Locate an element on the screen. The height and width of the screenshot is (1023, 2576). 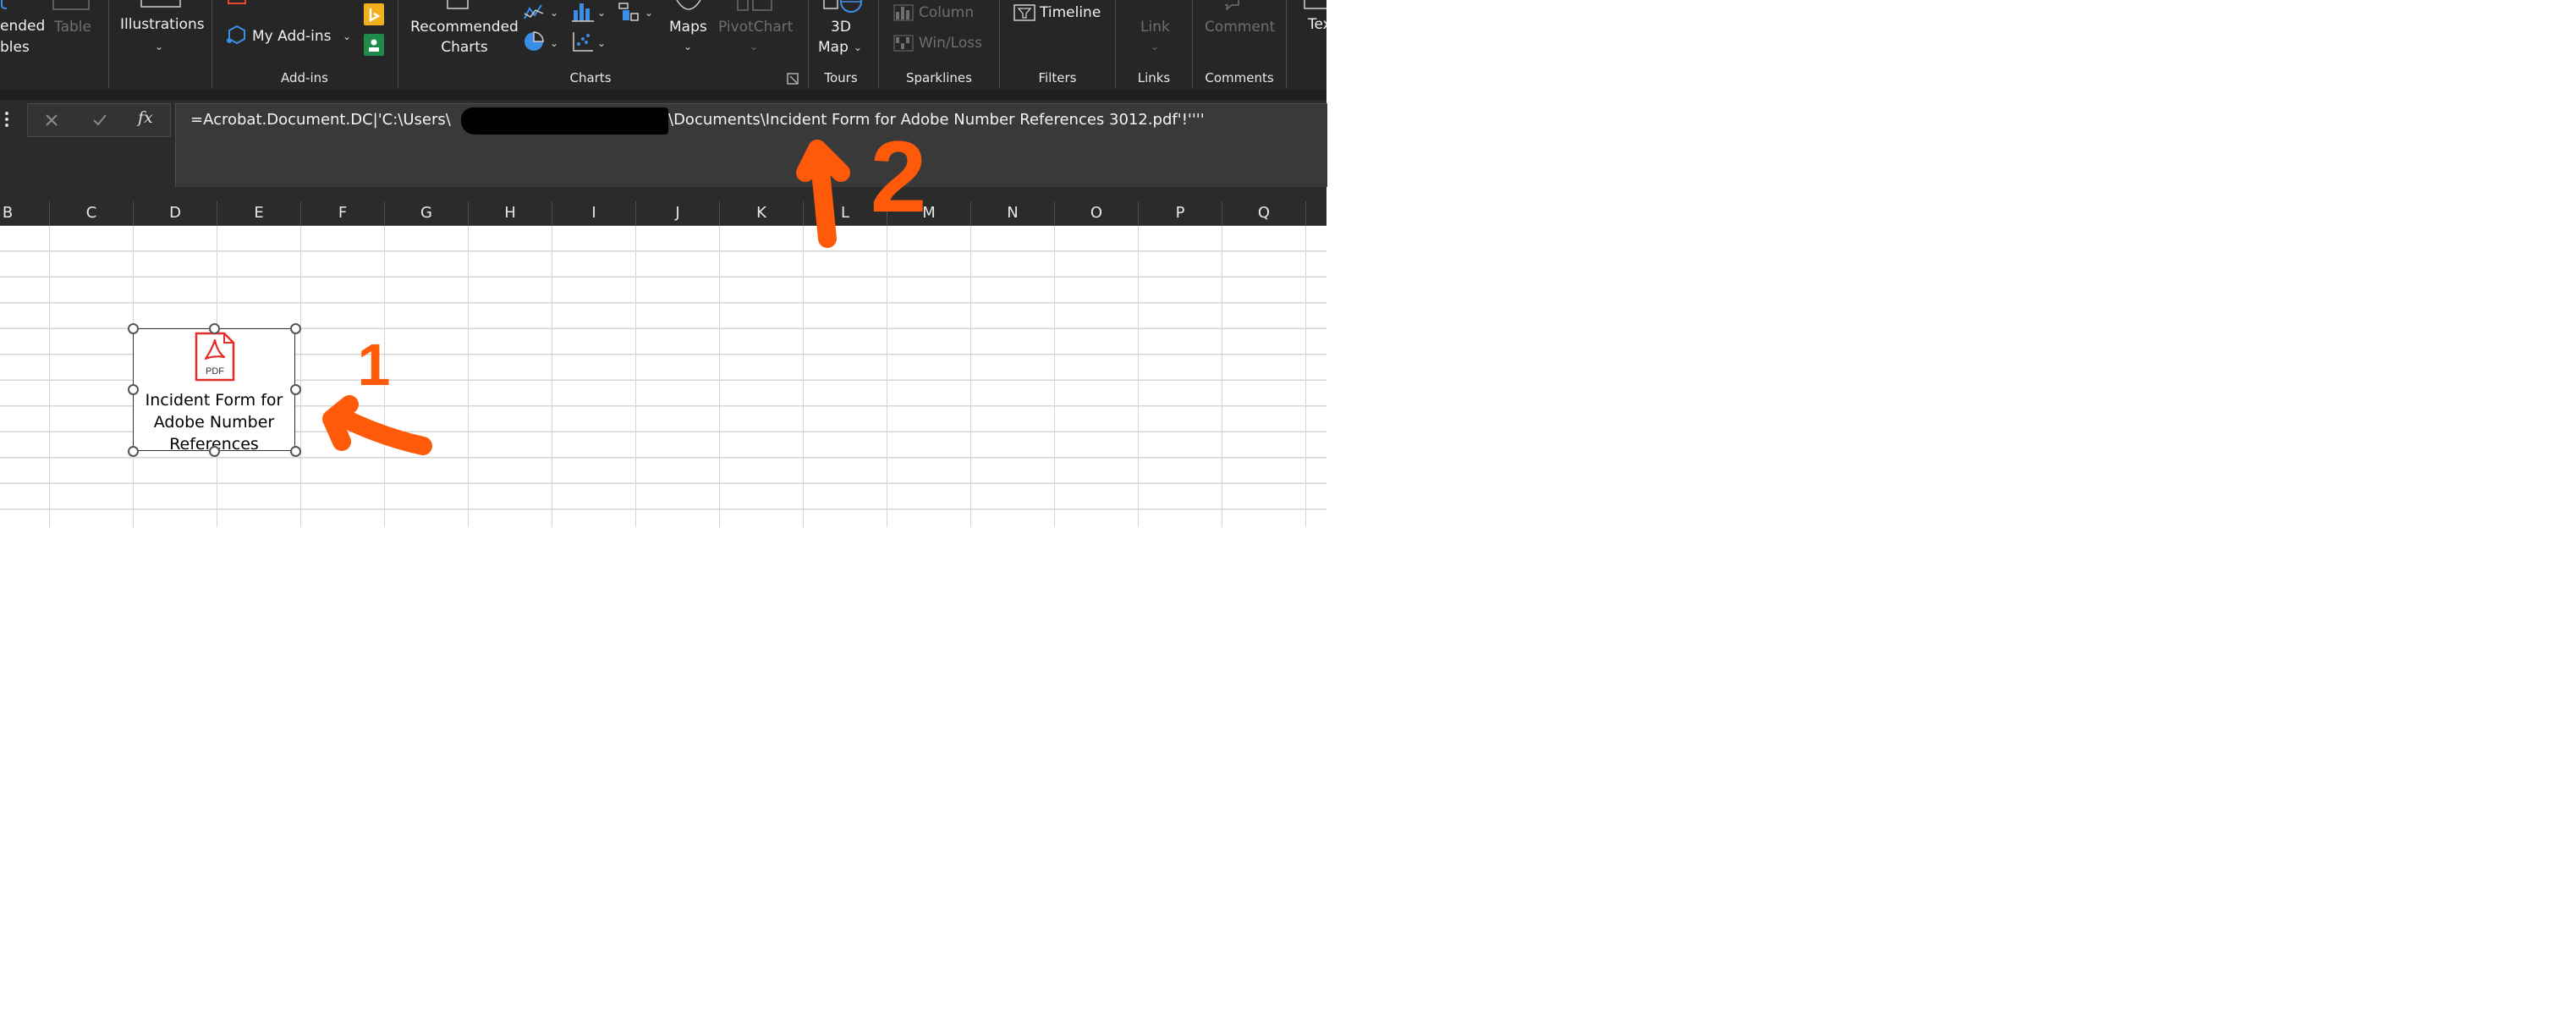
recommended-charts-button: Recommended is located at coordinates (464, 27).